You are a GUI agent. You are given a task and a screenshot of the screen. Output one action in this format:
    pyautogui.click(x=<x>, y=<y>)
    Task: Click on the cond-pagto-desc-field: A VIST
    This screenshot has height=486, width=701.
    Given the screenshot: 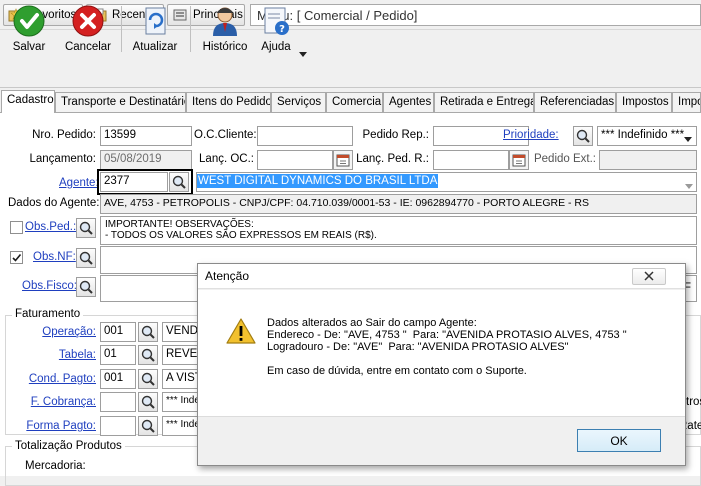 What is the action you would take?
    pyautogui.click(x=182, y=379)
    